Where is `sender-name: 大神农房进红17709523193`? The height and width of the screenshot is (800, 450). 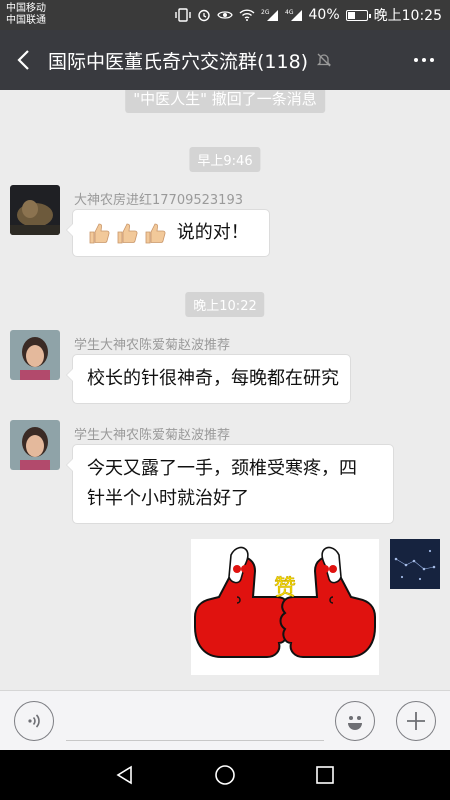 sender-name: 大神农房进红17709523193 is located at coordinates (158, 200).